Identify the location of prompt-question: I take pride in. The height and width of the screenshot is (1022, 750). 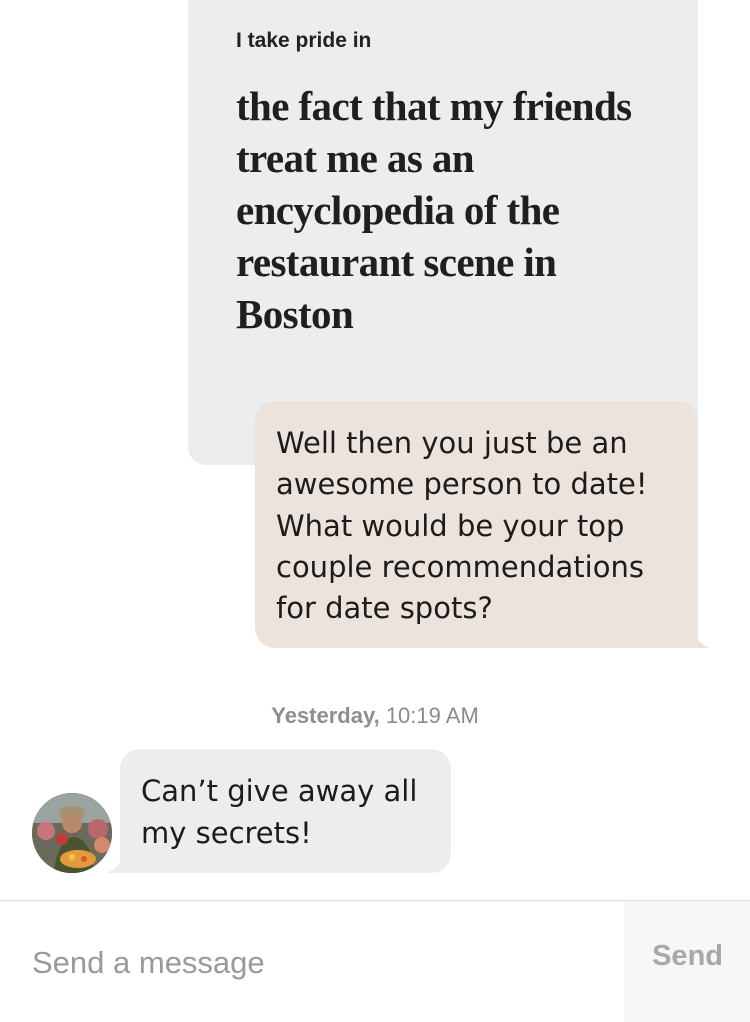
(304, 40).